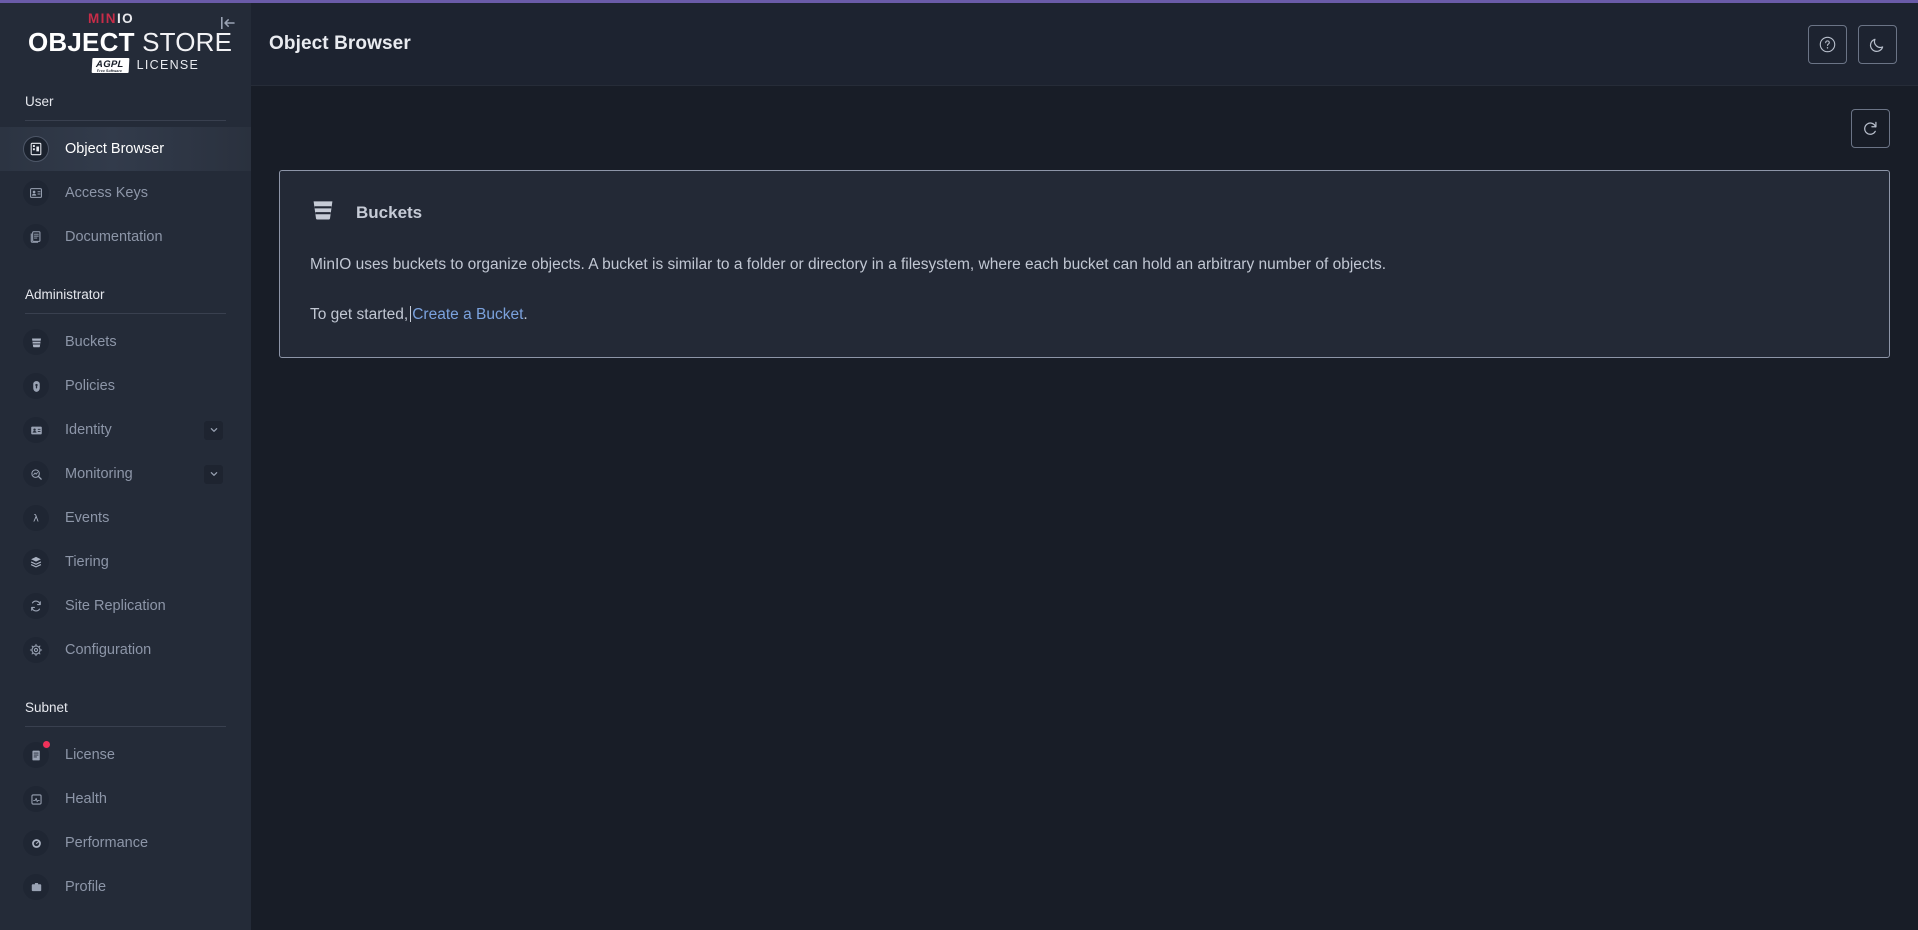 This screenshot has width=1918, height=930. What do you see at coordinates (125, 887) in the screenshot?
I see `sidebar-item-profile: Profile` at bounding box center [125, 887].